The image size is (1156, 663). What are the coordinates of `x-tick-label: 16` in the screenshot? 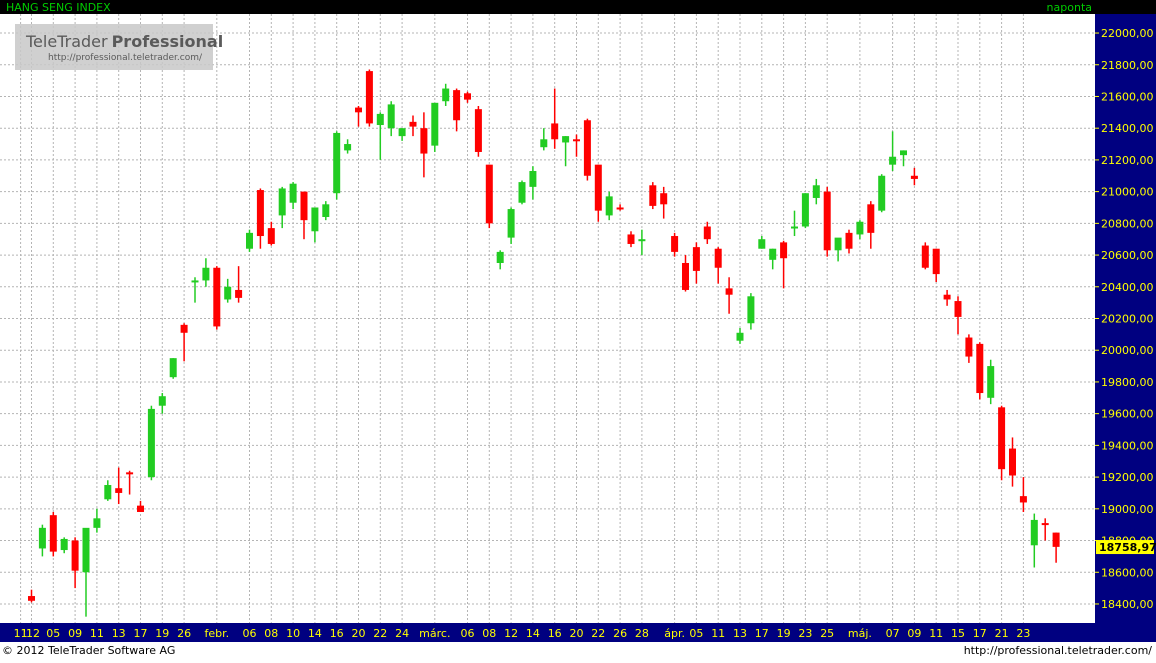 It's located at (337, 633).